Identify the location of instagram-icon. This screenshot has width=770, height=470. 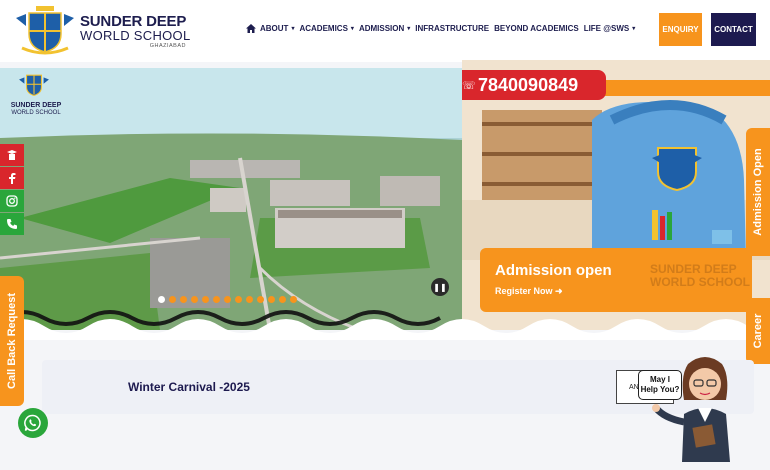
(12, 201).